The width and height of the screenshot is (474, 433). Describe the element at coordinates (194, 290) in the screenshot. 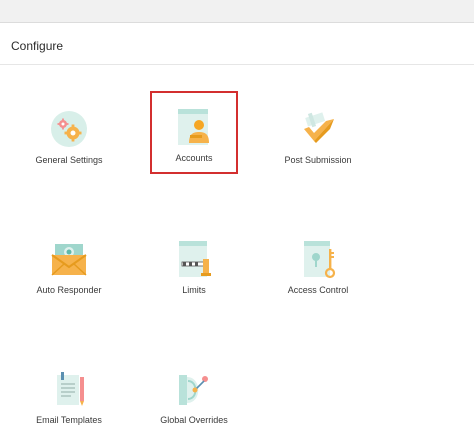

I see `tile-label: Limits` at that location.